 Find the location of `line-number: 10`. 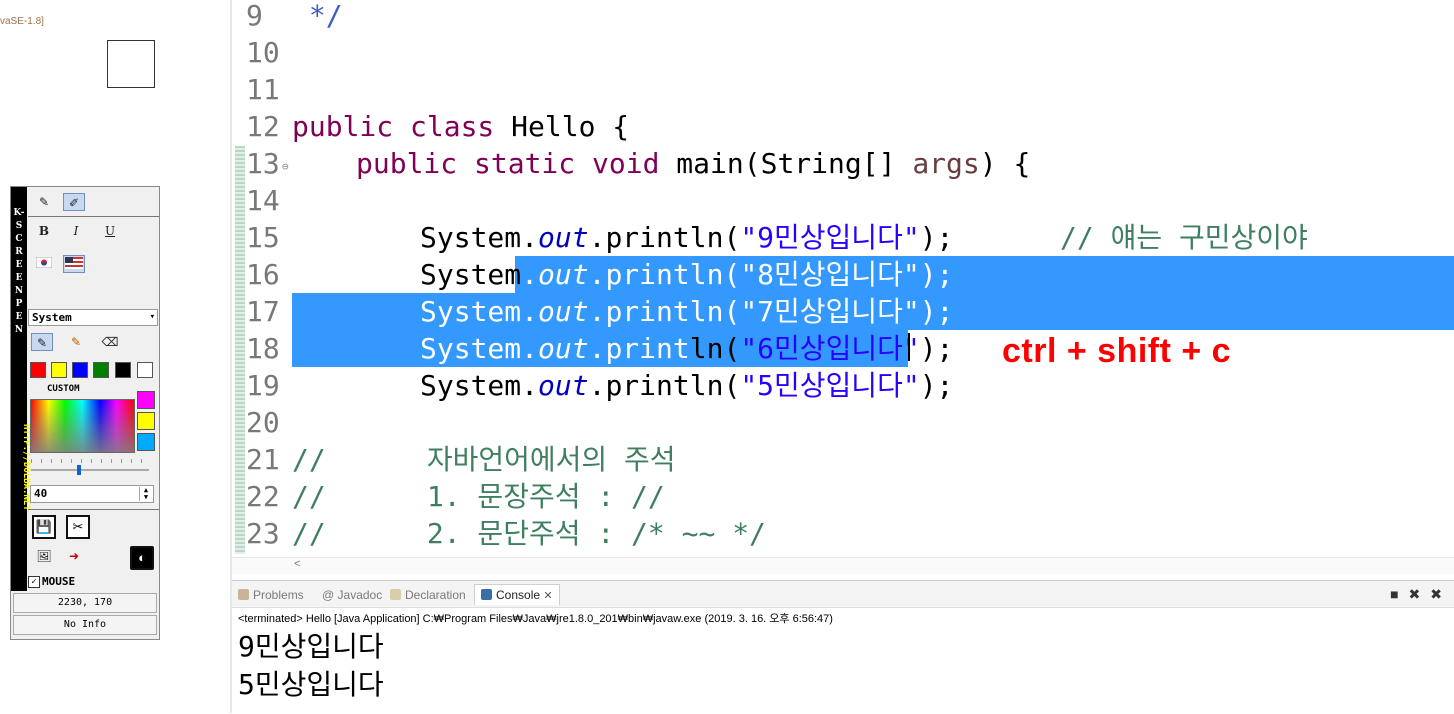

line-number: 10 is located at coordinates (263, 52).